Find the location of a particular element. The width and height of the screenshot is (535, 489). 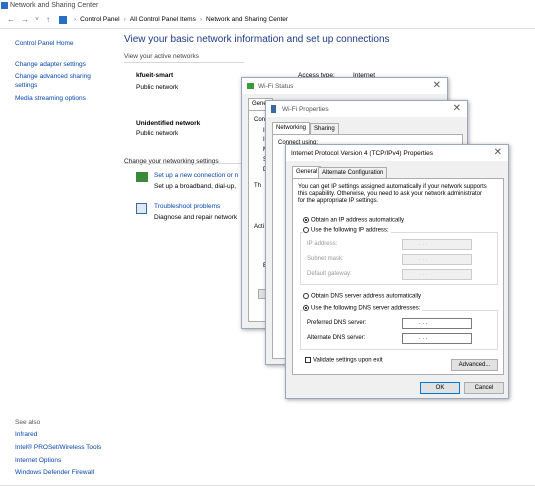

frag-label: Acti is located at coordinates (259, 227).